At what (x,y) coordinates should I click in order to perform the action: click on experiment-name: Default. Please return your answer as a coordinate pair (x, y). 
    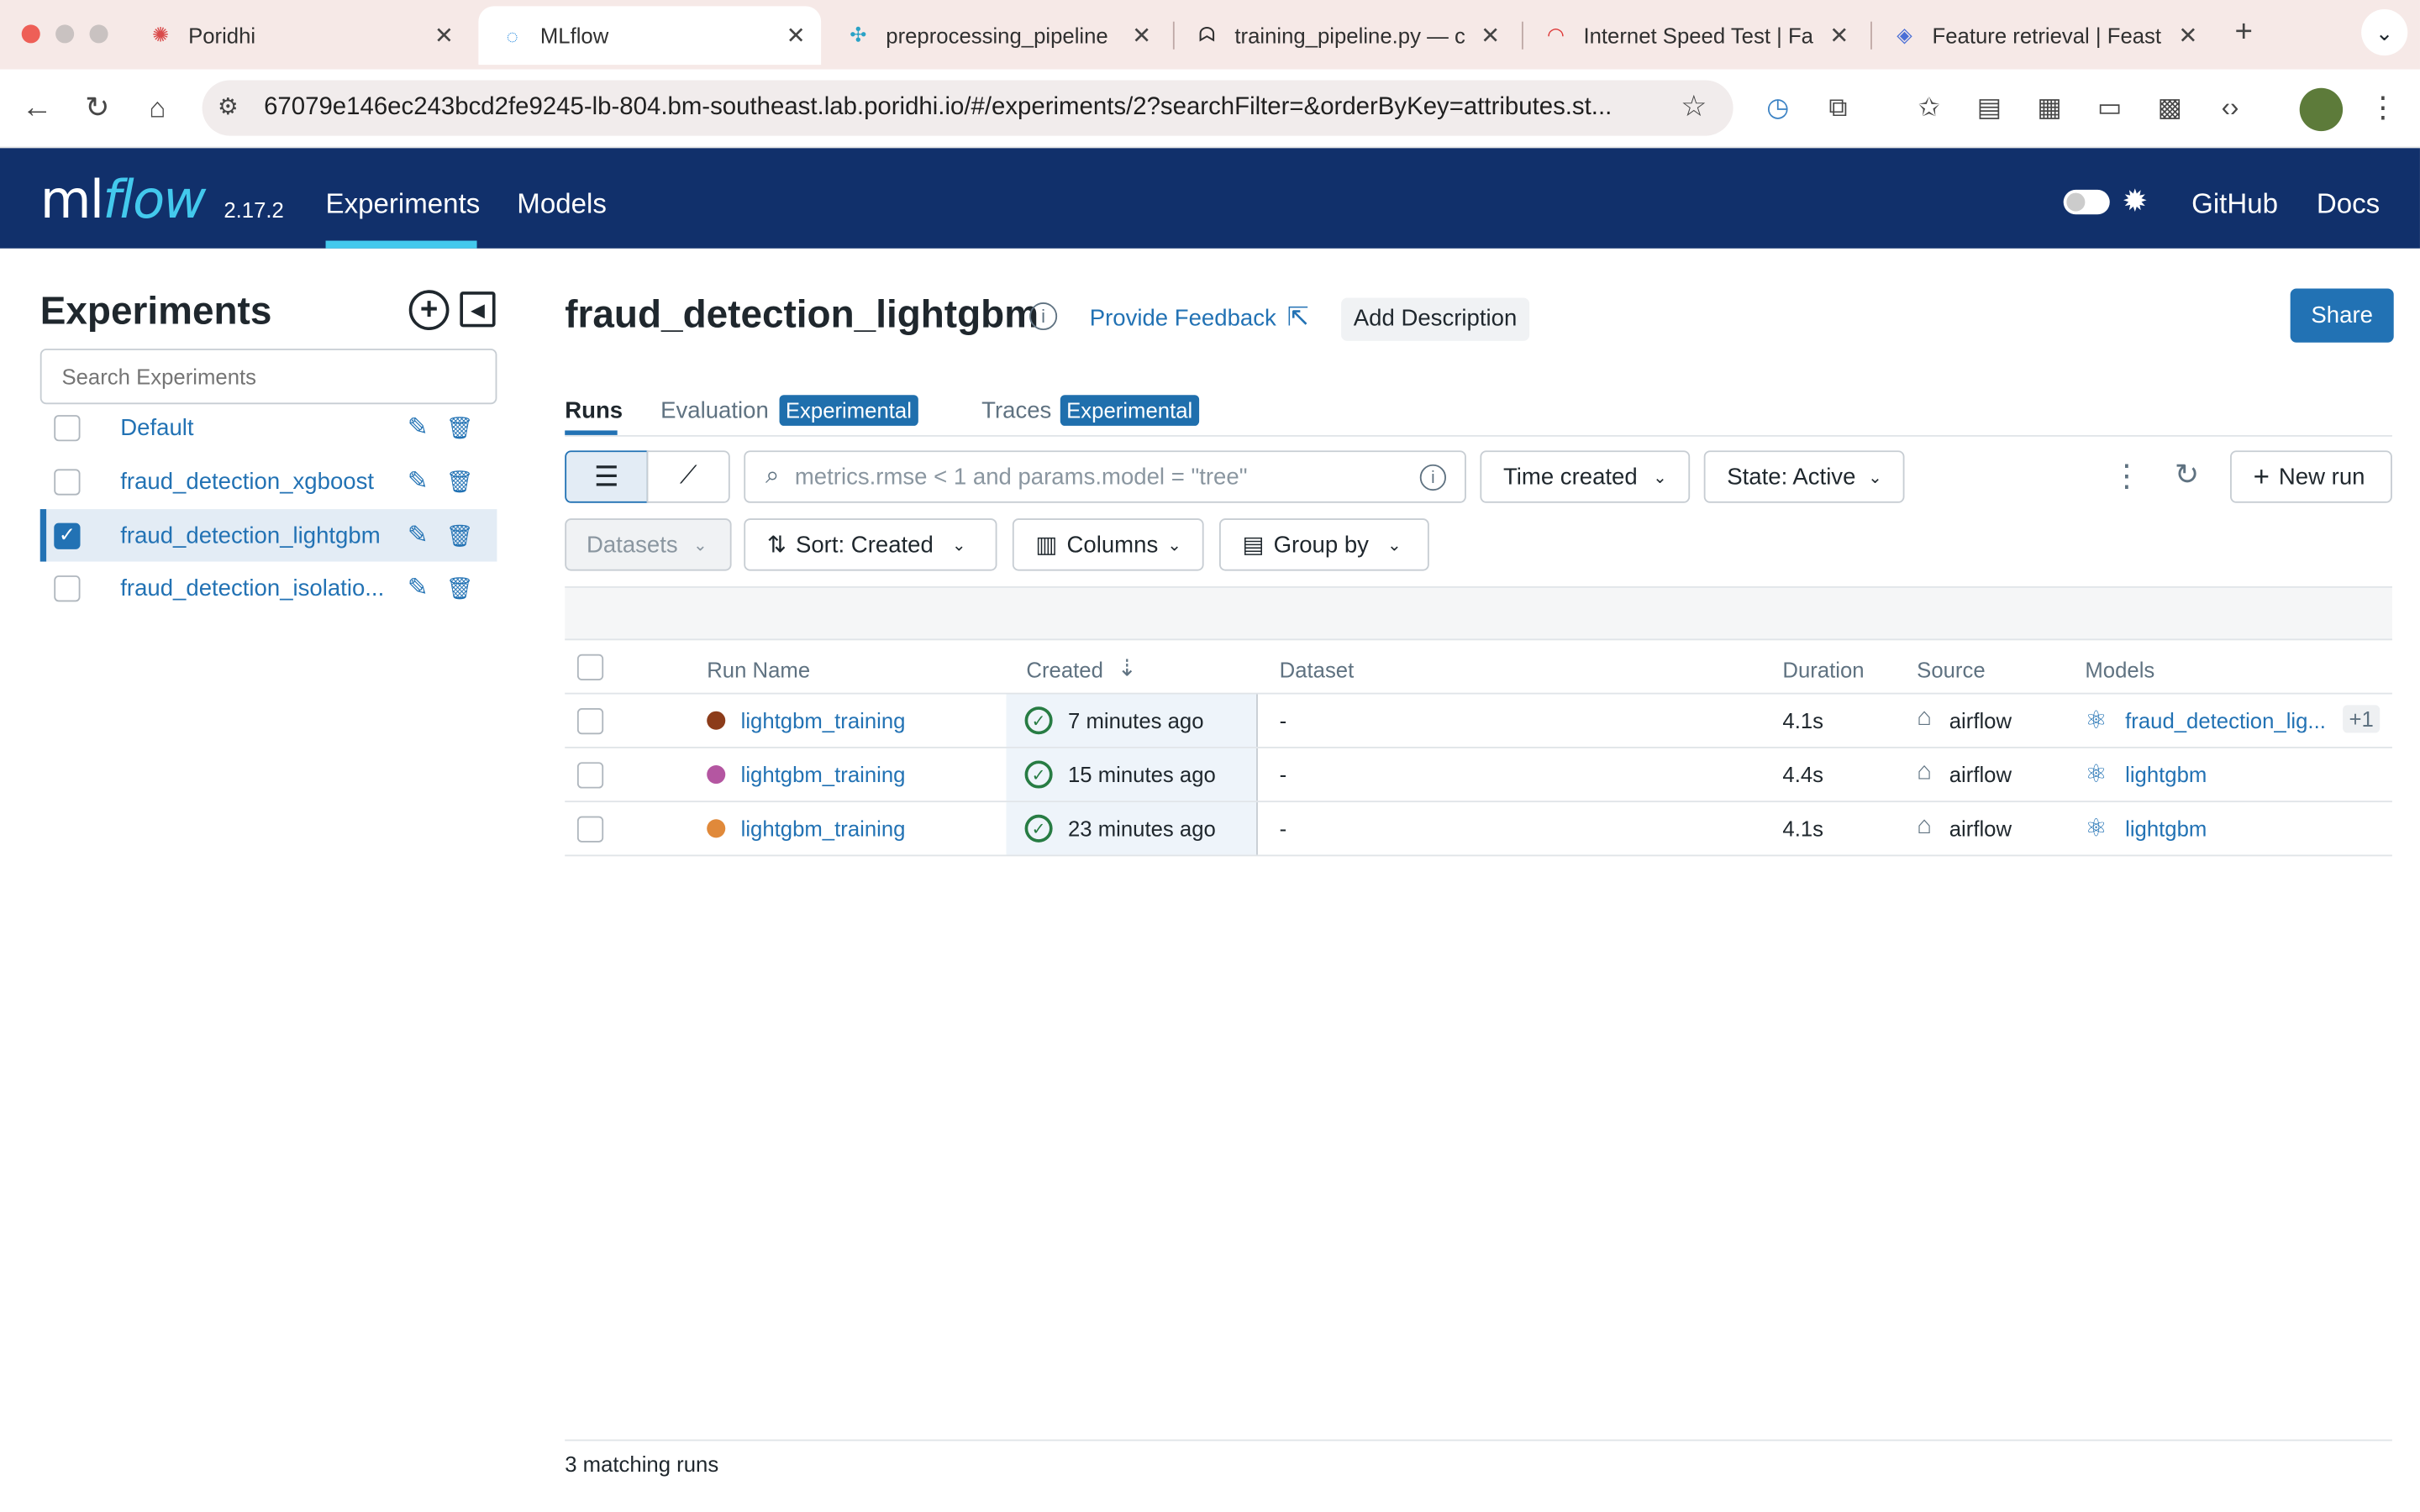
    Looking at the image, I should click on (255, 427).